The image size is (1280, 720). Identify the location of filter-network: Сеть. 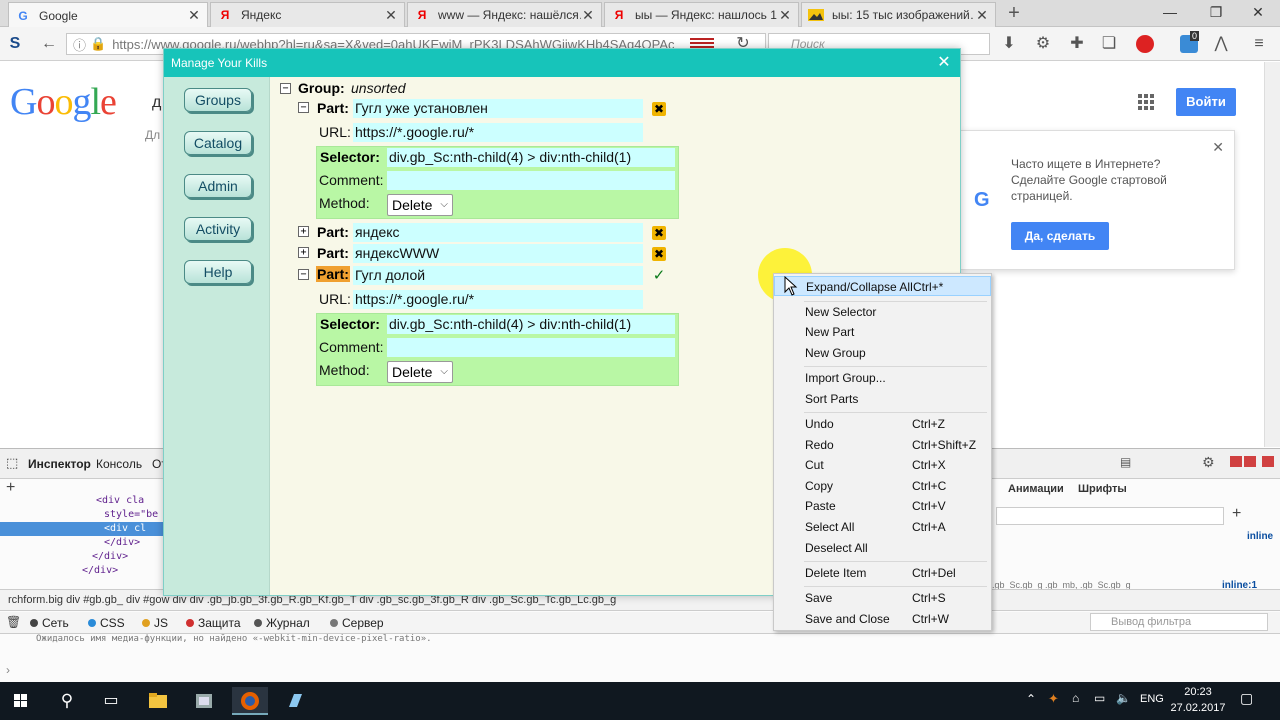
(49, 623).